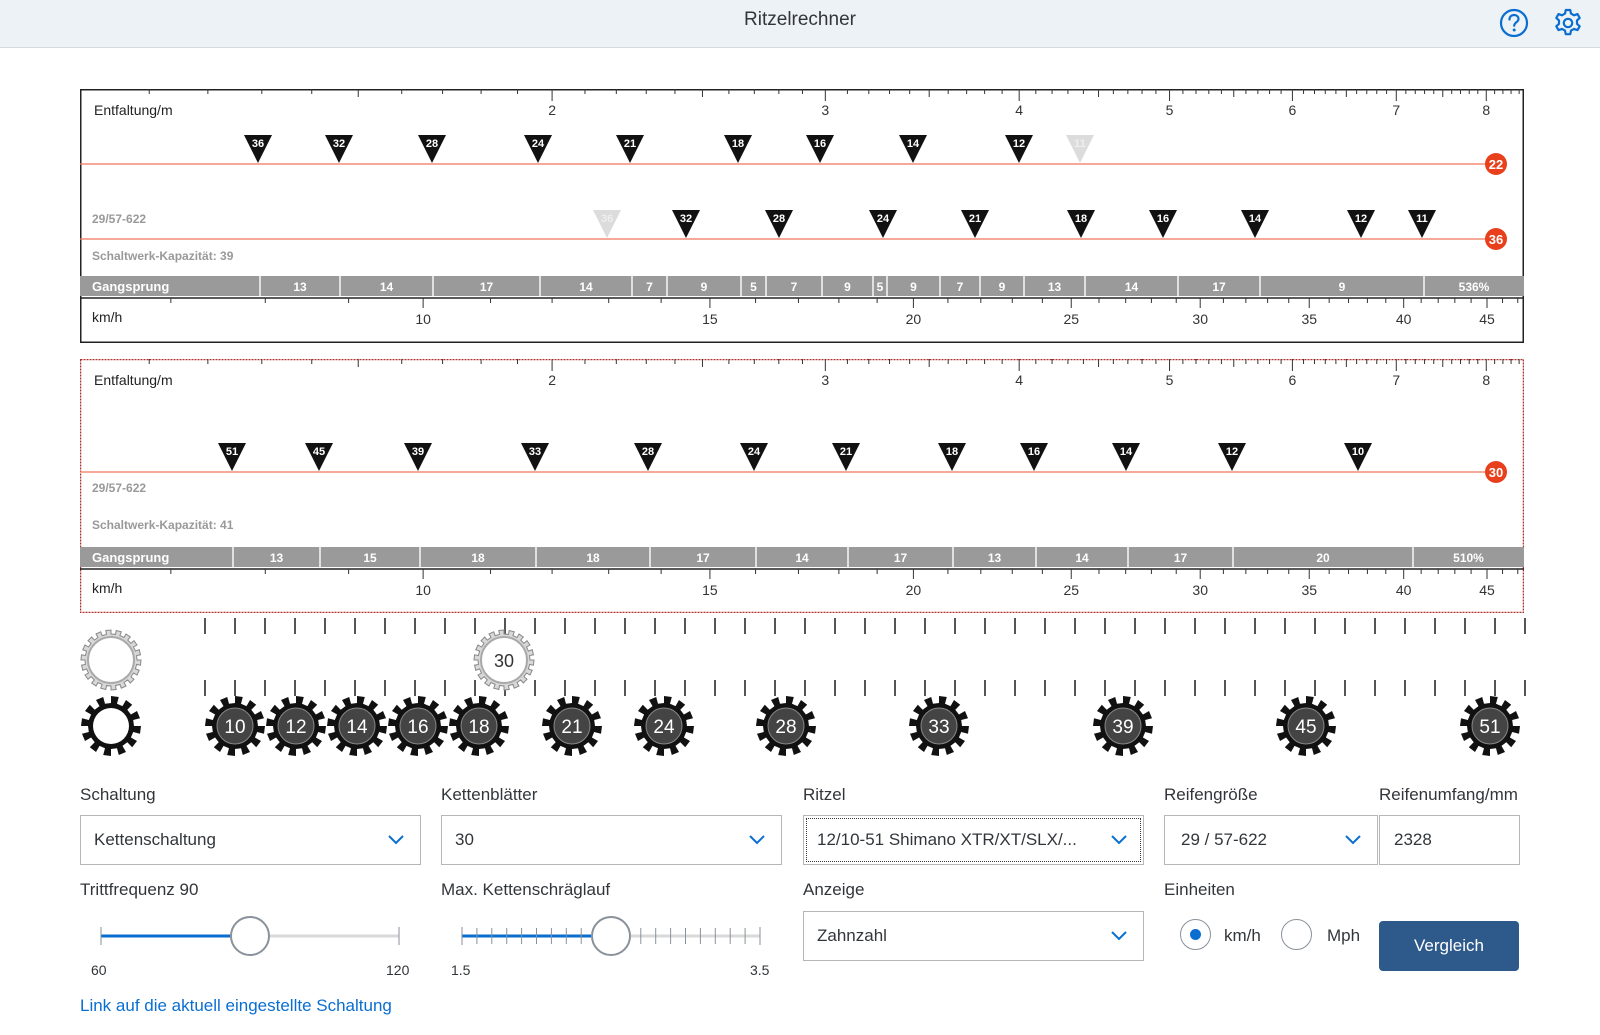  What do you see at coordinates (1323, 558) in the screenshot?
I see `gangsprung-value: 20` at bounding box center [1323, 558].